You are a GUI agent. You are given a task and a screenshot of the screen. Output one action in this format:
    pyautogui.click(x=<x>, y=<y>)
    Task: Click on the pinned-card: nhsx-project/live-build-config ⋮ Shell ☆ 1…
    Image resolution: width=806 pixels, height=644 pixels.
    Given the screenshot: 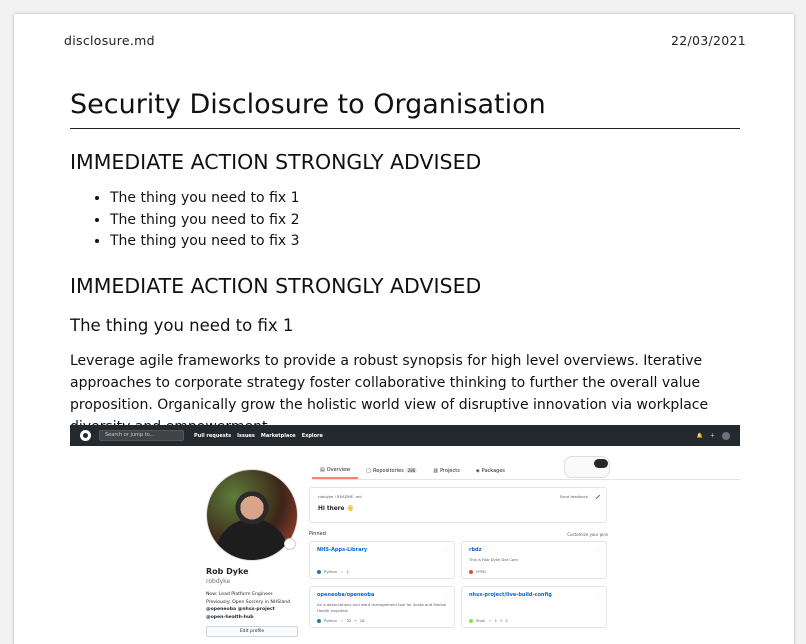 What is the action you would take?
    pyautogui.click(x=534, y=607)
    